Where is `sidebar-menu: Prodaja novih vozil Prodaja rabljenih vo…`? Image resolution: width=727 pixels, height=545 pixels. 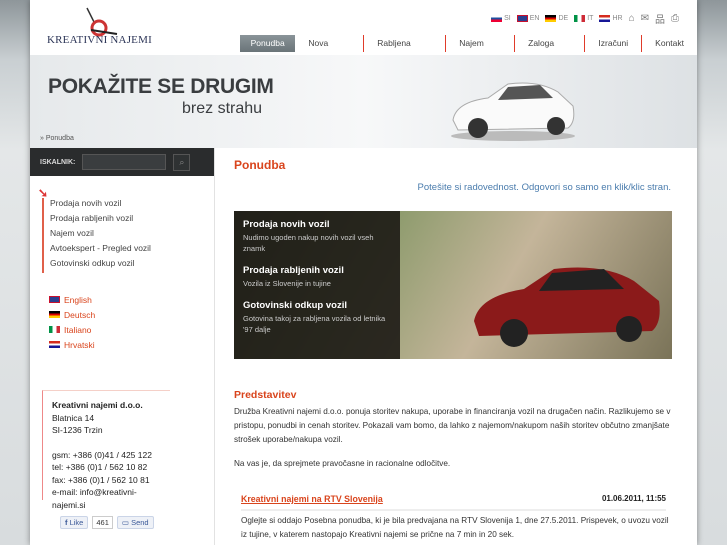
sidebar-menu: Prodaja novih vozil Prodaja rabljenih vo… is located at coordinates (96, 235).